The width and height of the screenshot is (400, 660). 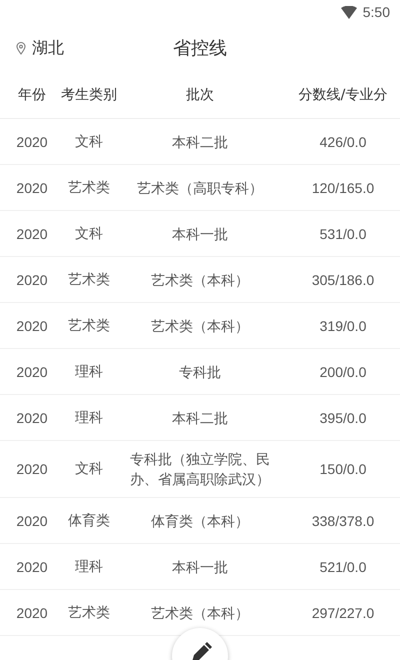 I want to click on column-header: 年份, so click(x=32, y=95).